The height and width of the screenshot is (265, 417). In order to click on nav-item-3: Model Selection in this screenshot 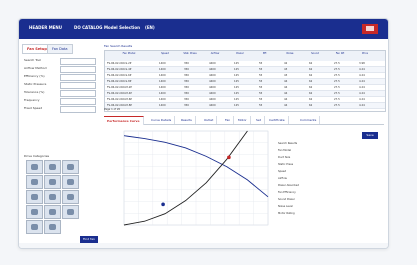, I will do `click(122, 27)`.